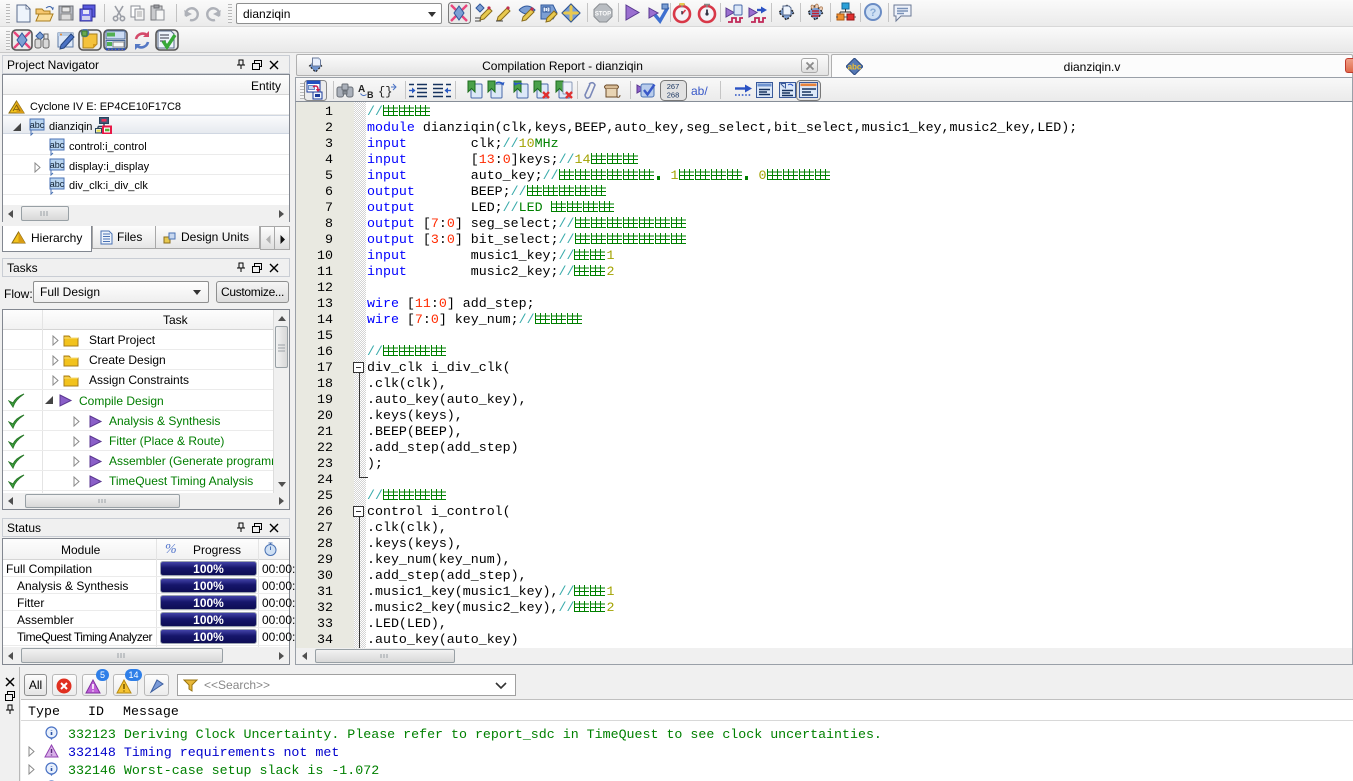 The image size is (1353, 781). I want to click on svg-text: 268, so click(673, 95).